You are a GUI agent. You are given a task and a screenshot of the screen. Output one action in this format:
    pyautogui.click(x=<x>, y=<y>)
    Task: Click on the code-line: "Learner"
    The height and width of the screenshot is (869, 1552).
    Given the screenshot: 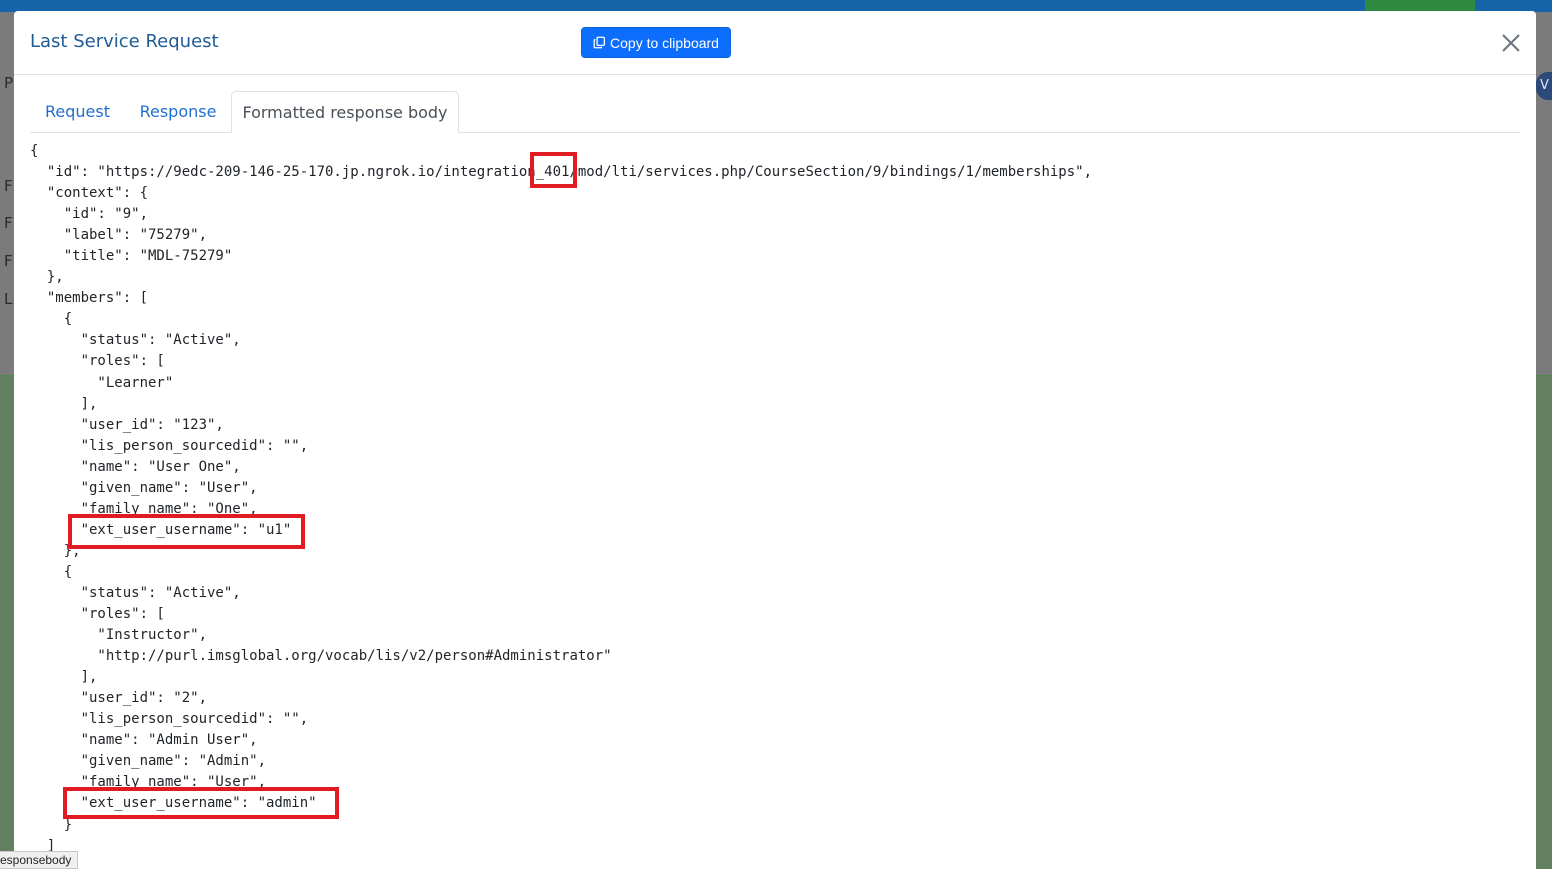 What is the action you would take?
    pyautogui.click(x=102, y=382)
    